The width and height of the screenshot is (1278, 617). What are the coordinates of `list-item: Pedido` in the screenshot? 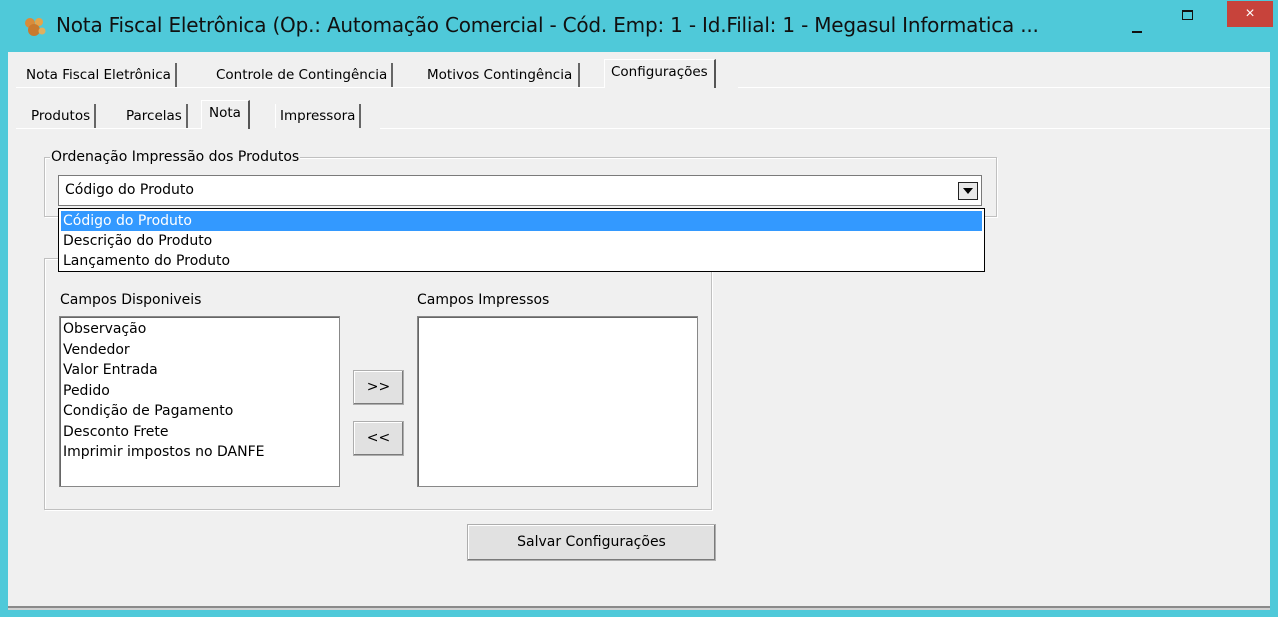 It's located at (86, 391).